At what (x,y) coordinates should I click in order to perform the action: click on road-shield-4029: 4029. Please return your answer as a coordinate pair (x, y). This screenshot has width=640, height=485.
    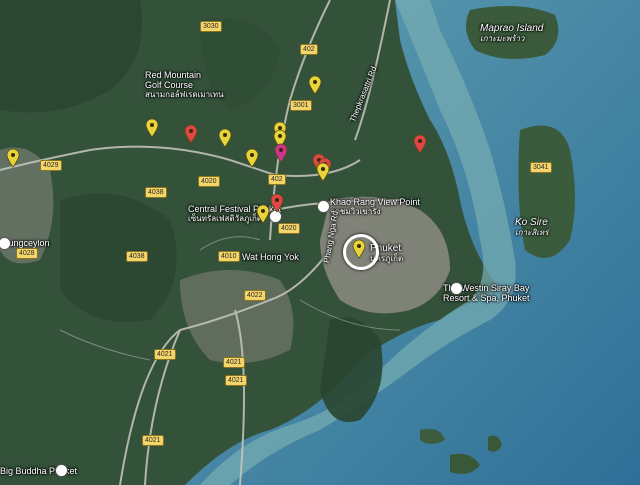
    Looking at the image, I should click on (51, 165).